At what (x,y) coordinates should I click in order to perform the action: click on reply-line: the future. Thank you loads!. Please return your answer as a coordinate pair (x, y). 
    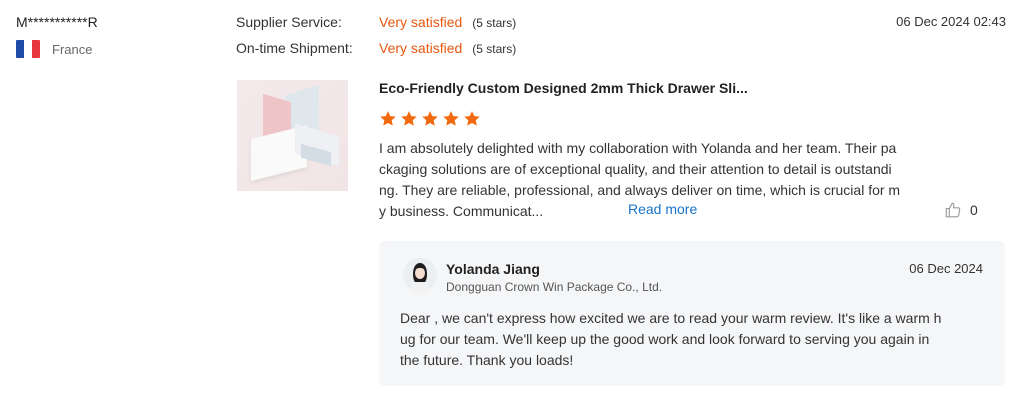
    Looking at the image, I should click on (487, 360).